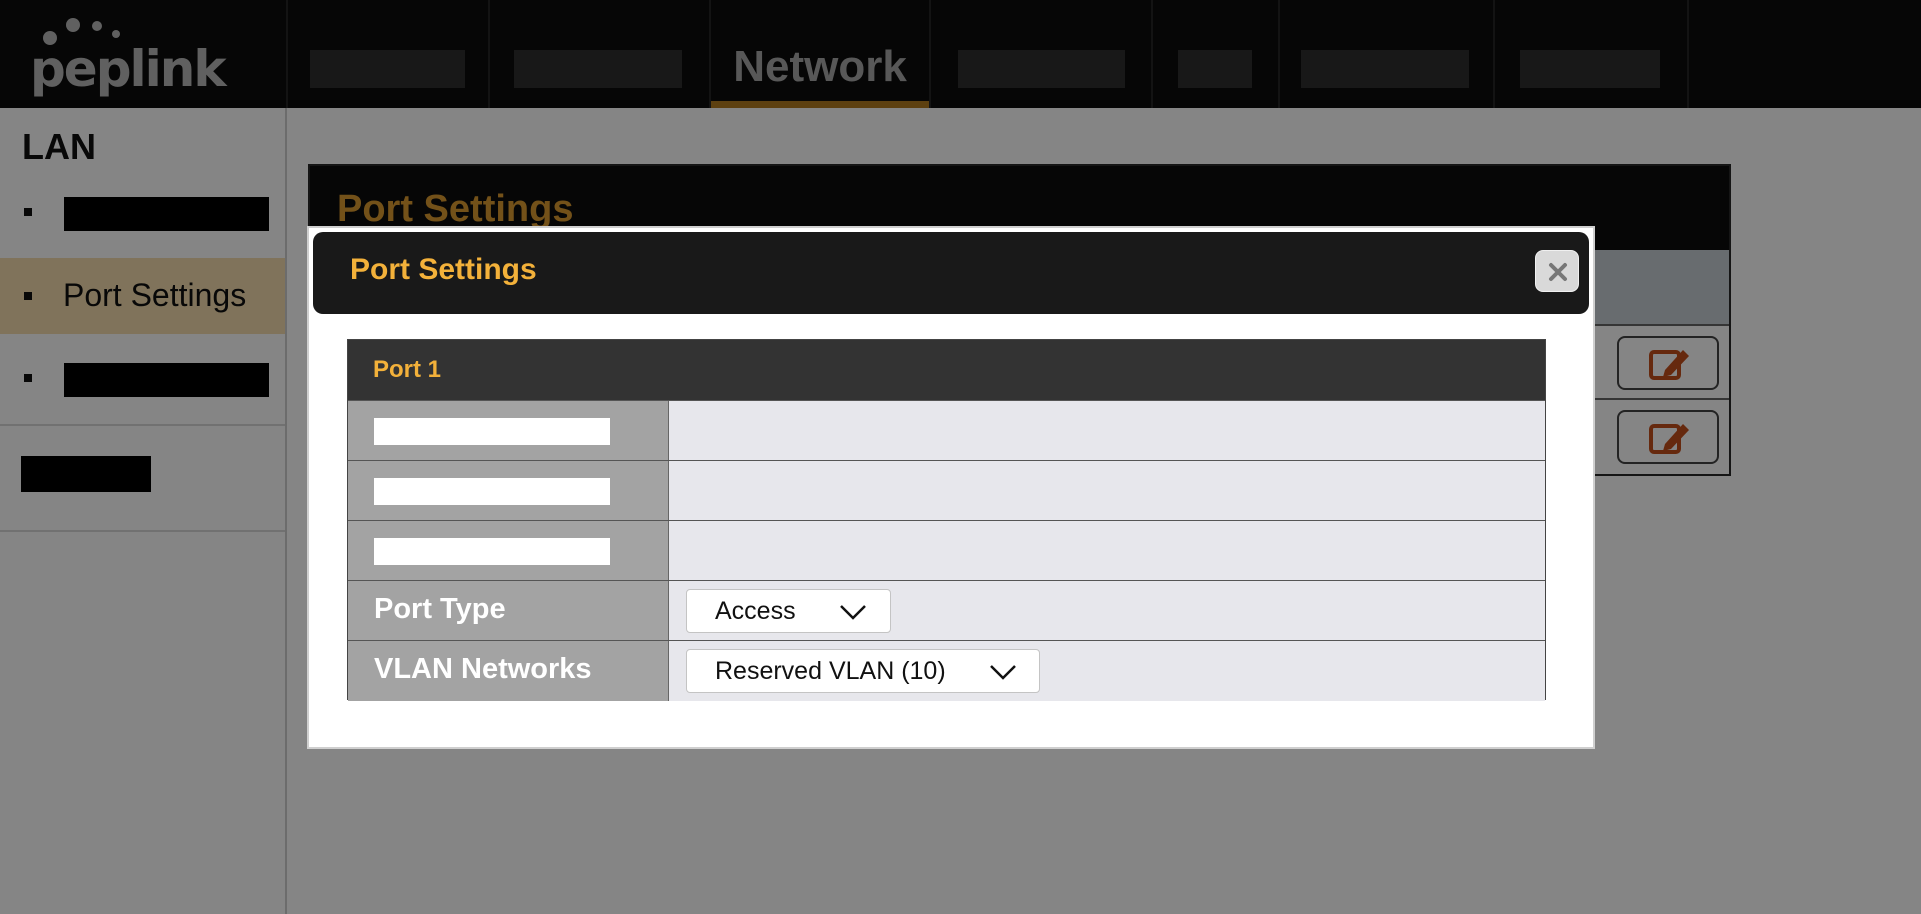  I want to click on dialog-header: Port Settings, so click(951, 273).